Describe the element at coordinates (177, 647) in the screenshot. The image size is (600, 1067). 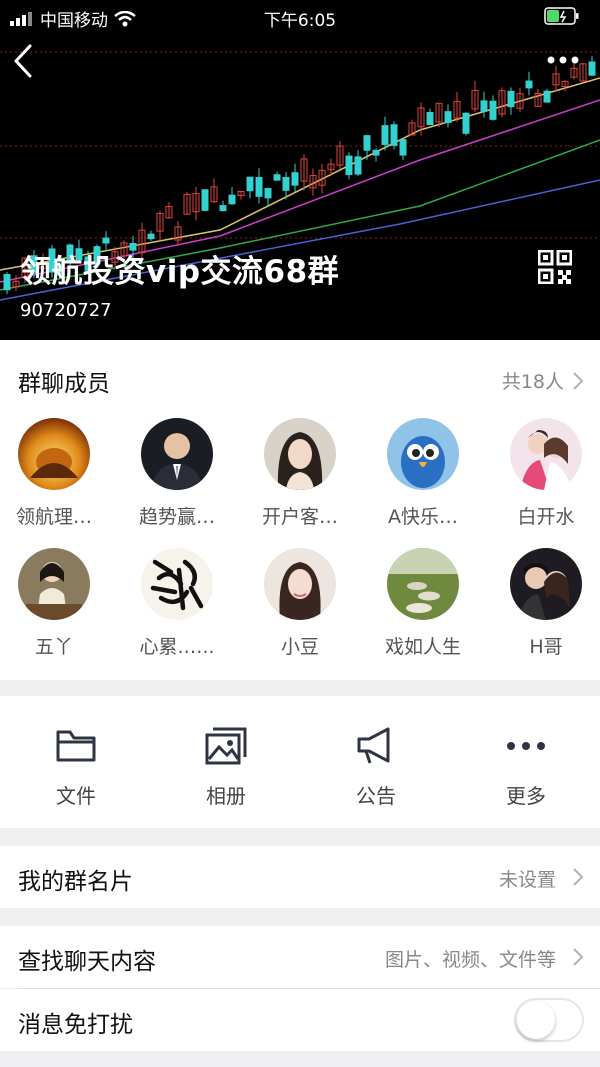
I see `member-name: 心累.…..` at that location.